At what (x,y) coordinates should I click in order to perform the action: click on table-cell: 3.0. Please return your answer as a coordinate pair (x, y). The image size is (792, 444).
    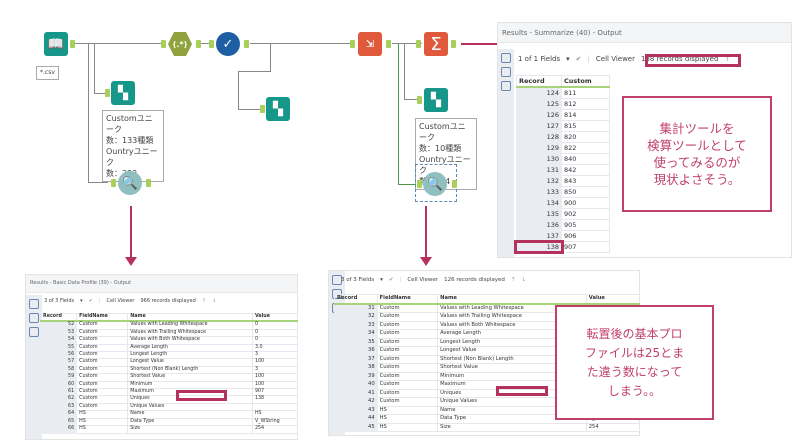
    Looking at the image, I should click on (275, 348).